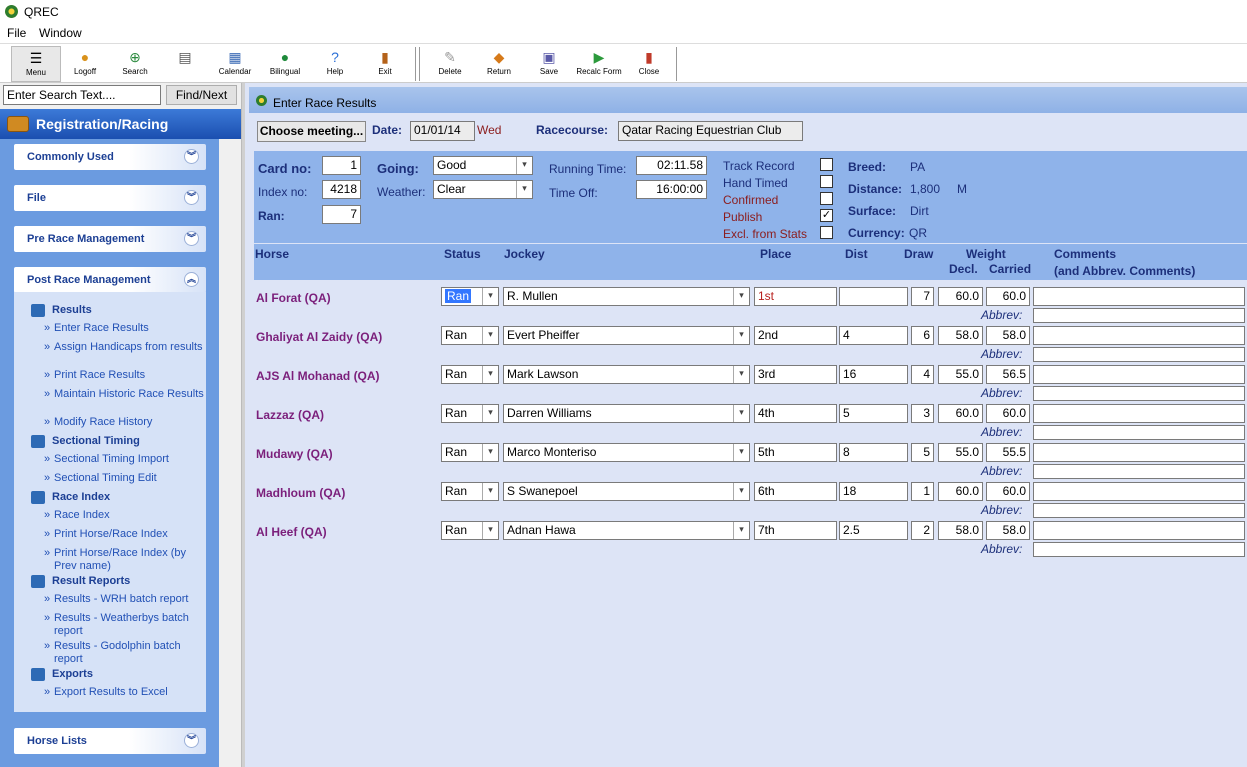  I want to click on place-field: 6th, so click(795, 491).